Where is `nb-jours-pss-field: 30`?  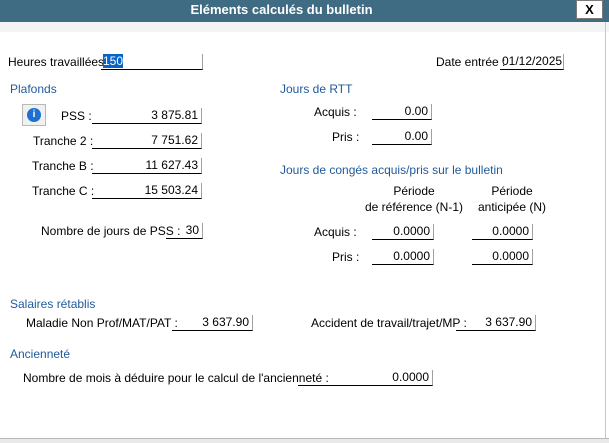
nb-jours-pss-field: 30 is located at coordinates (184, 231).